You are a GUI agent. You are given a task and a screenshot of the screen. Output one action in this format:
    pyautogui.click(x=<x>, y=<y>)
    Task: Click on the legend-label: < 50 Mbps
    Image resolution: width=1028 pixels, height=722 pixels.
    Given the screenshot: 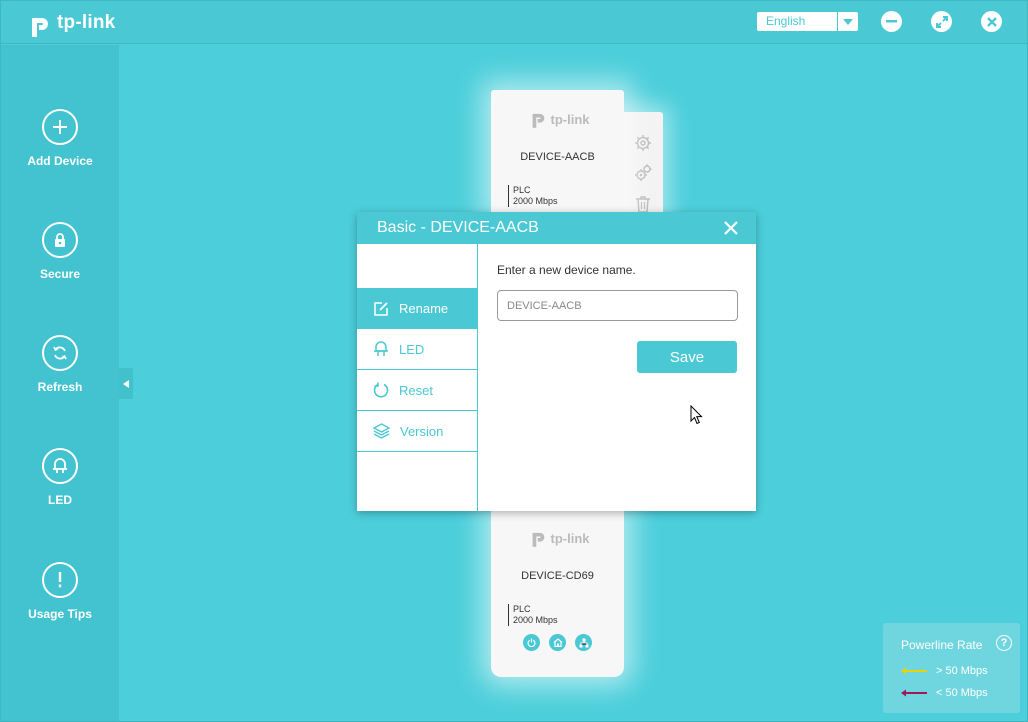 What is the action you would take?
    pyautogui.click(x=962, y=693)
    